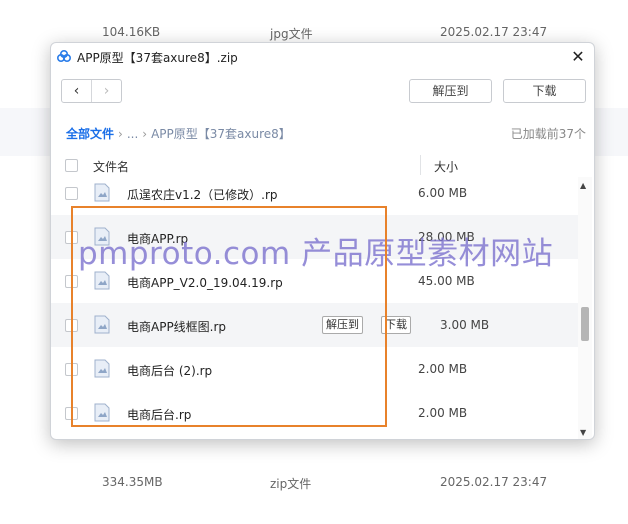 The image size is (628, 524). Describe the element at coordinates (585, 324) in the screenshot. I see `scrollbar-thumb` at that location.